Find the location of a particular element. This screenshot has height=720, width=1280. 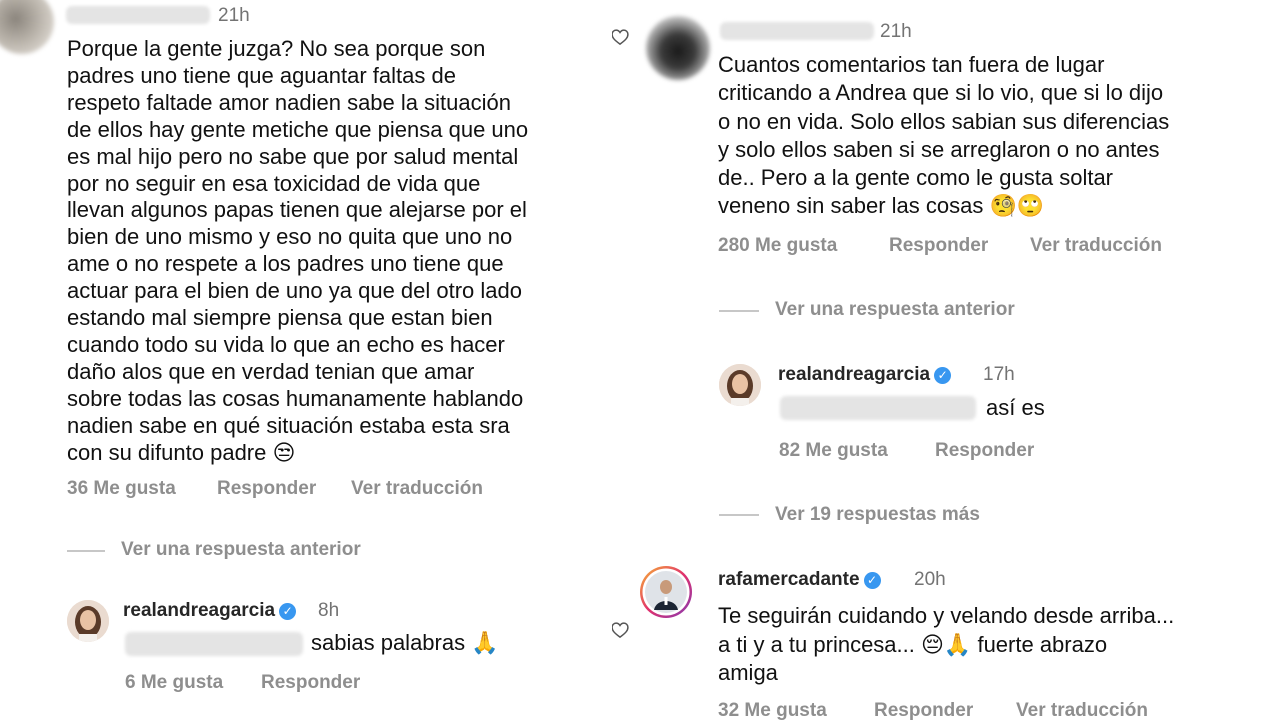

rafamercadante-username: rafamercadante ✓ is located at coordinates (799, 580).